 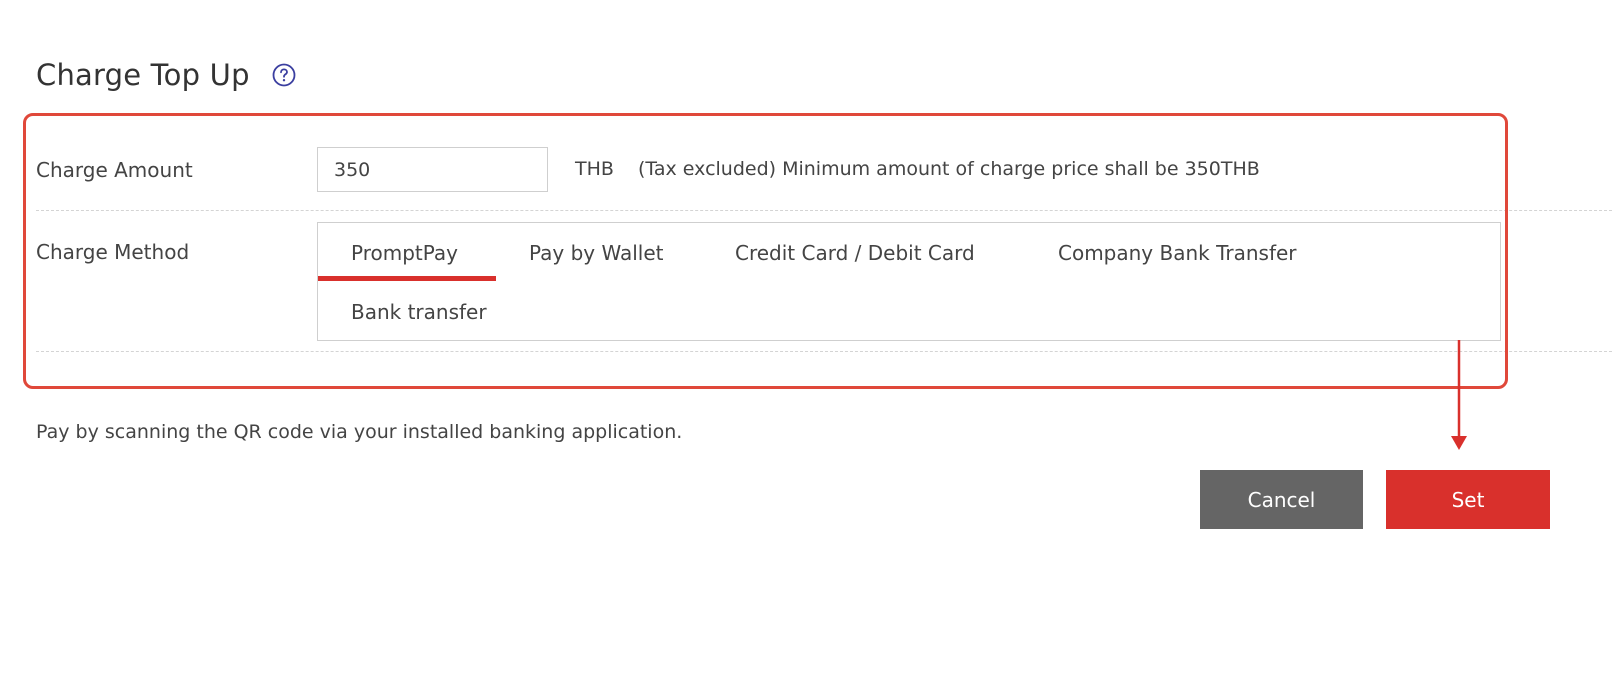 I want to click on title-row: Charge Top Up, so click(x=166, y=75).